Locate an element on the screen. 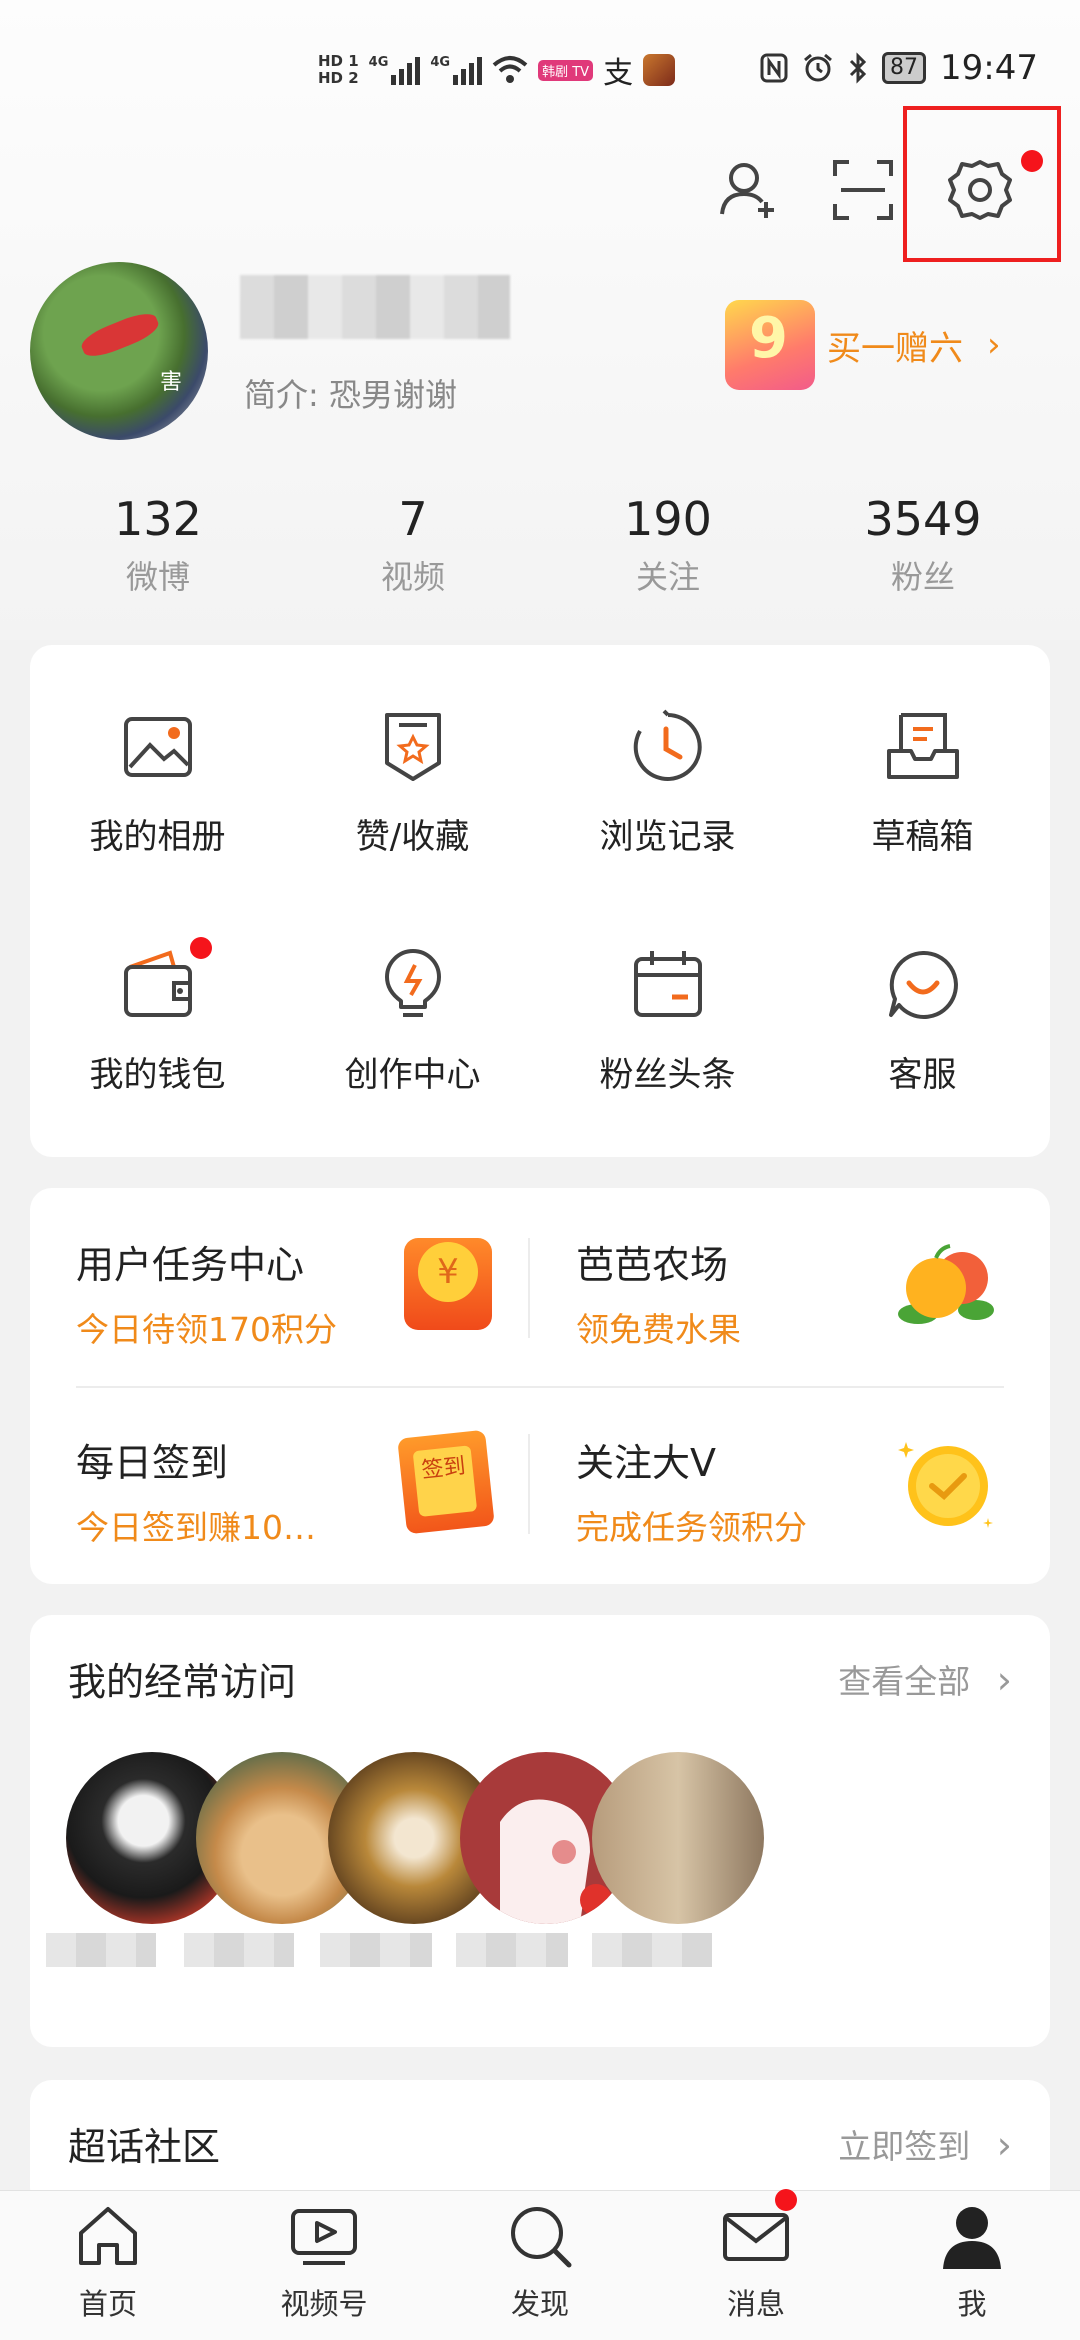 The image size is (1080, 2340). signal-1-icon: 4G is located at coordinates (395, 70).